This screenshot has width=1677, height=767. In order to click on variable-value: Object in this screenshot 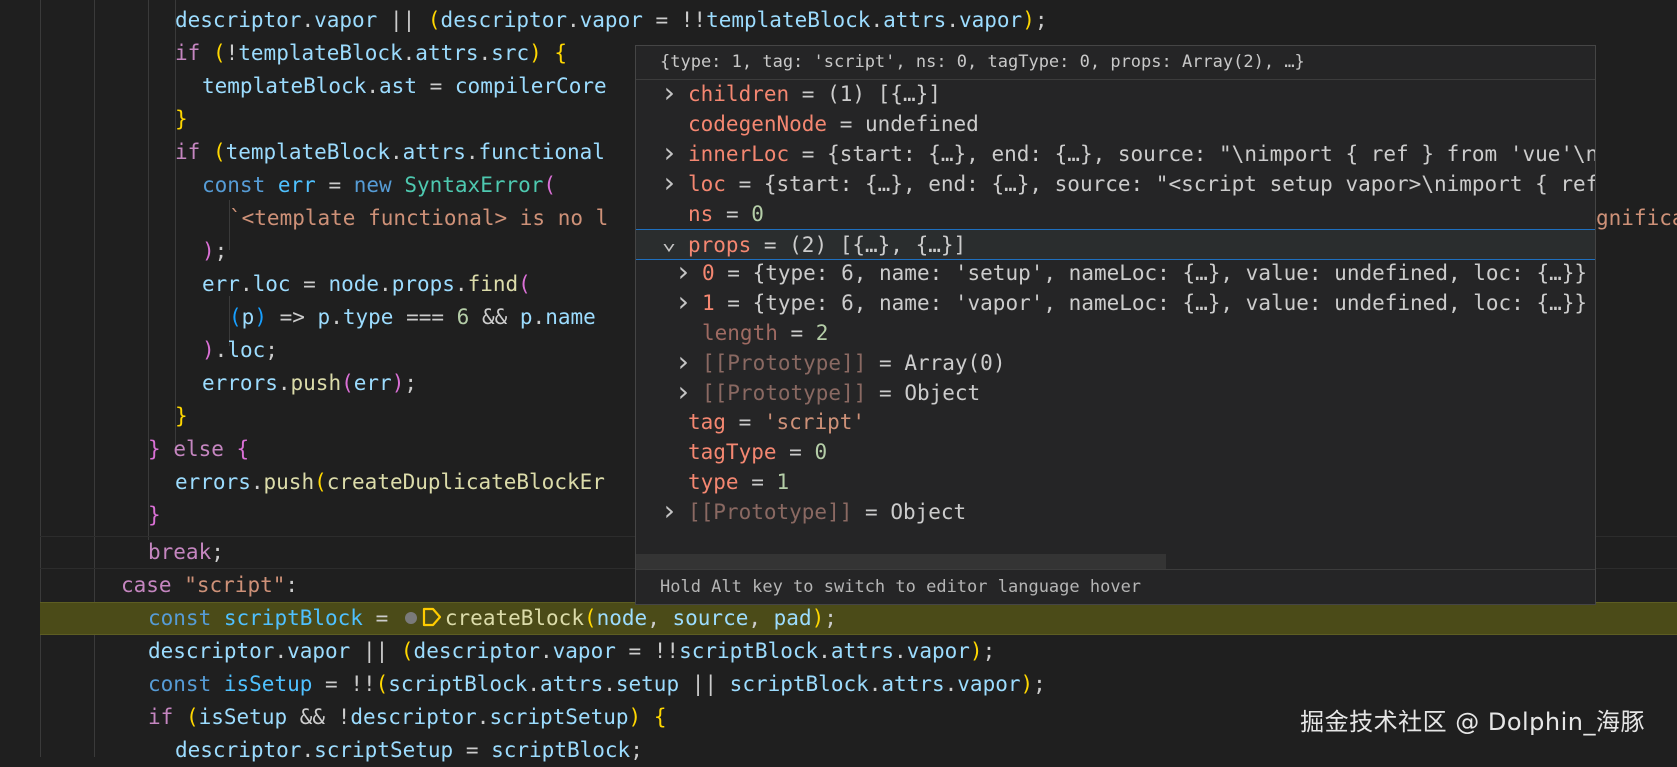, I will do `click(928, 512)`.